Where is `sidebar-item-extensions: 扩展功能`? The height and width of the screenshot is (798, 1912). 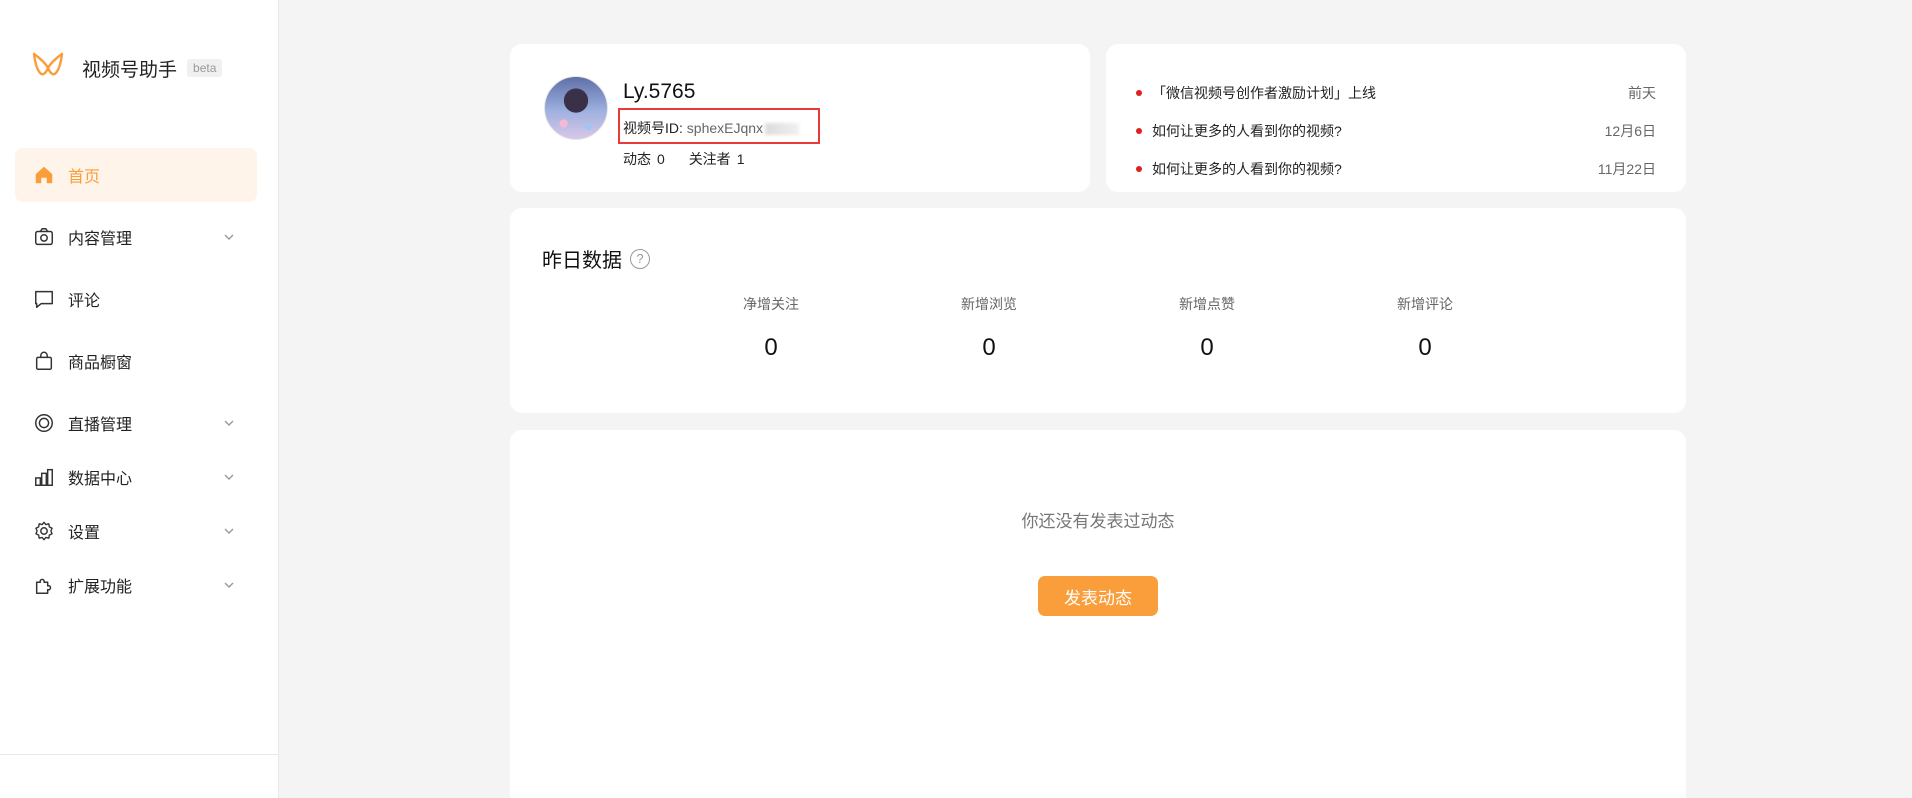 sidebar-item-extensions: 扩展功能 is located at coordinates (136, 585).